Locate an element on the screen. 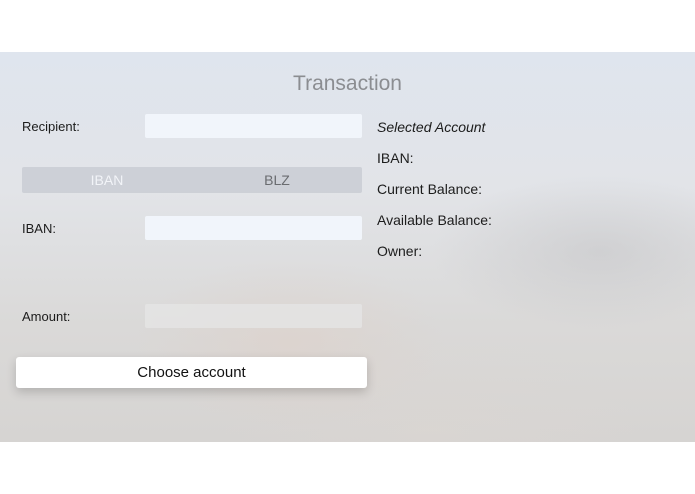 Image resolution: width=695 pixels, height=494 pixels. choose-account-button: Choose account is located at coordinates (191, 372).